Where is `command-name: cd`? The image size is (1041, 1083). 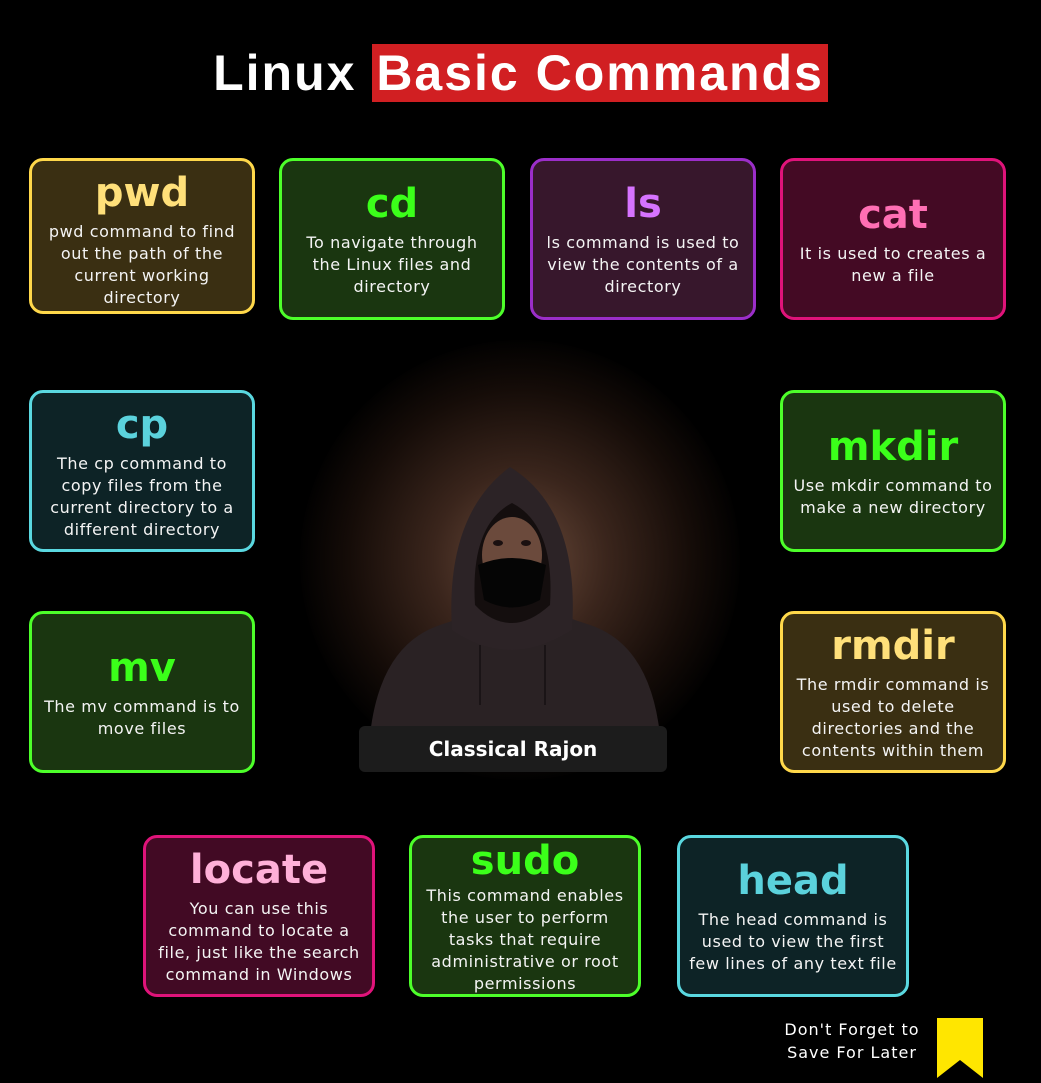
command-name: cd is located at coordinates (392, 204).